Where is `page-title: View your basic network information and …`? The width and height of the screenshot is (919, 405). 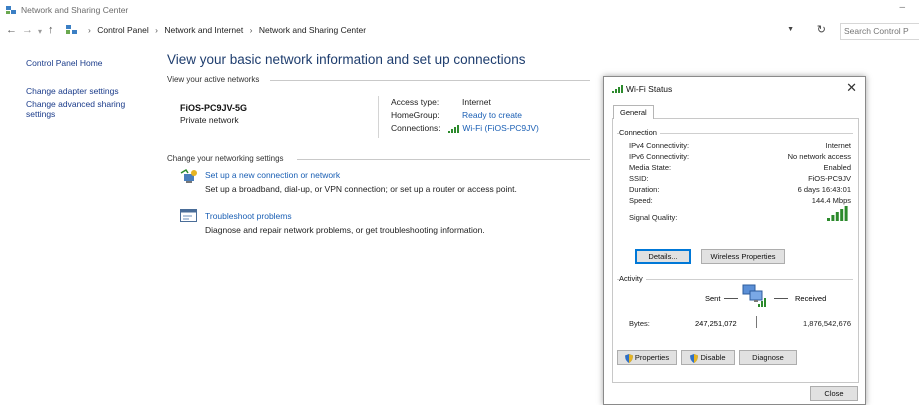 page-title: View your basic network information and … is located at coordinates (346, 59).